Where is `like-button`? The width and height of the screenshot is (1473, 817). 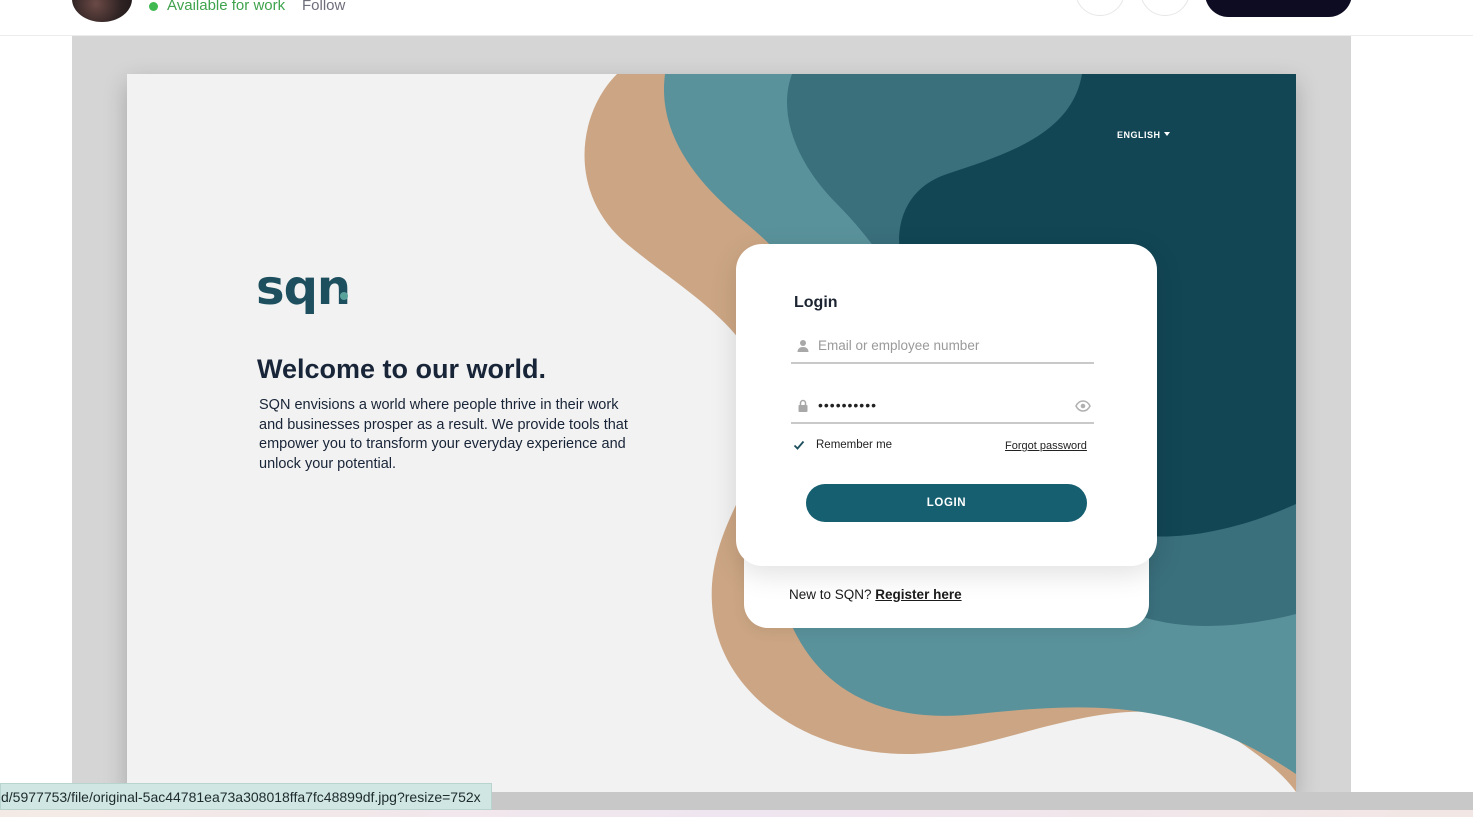
like-button is located at coordinates (1100, 8).